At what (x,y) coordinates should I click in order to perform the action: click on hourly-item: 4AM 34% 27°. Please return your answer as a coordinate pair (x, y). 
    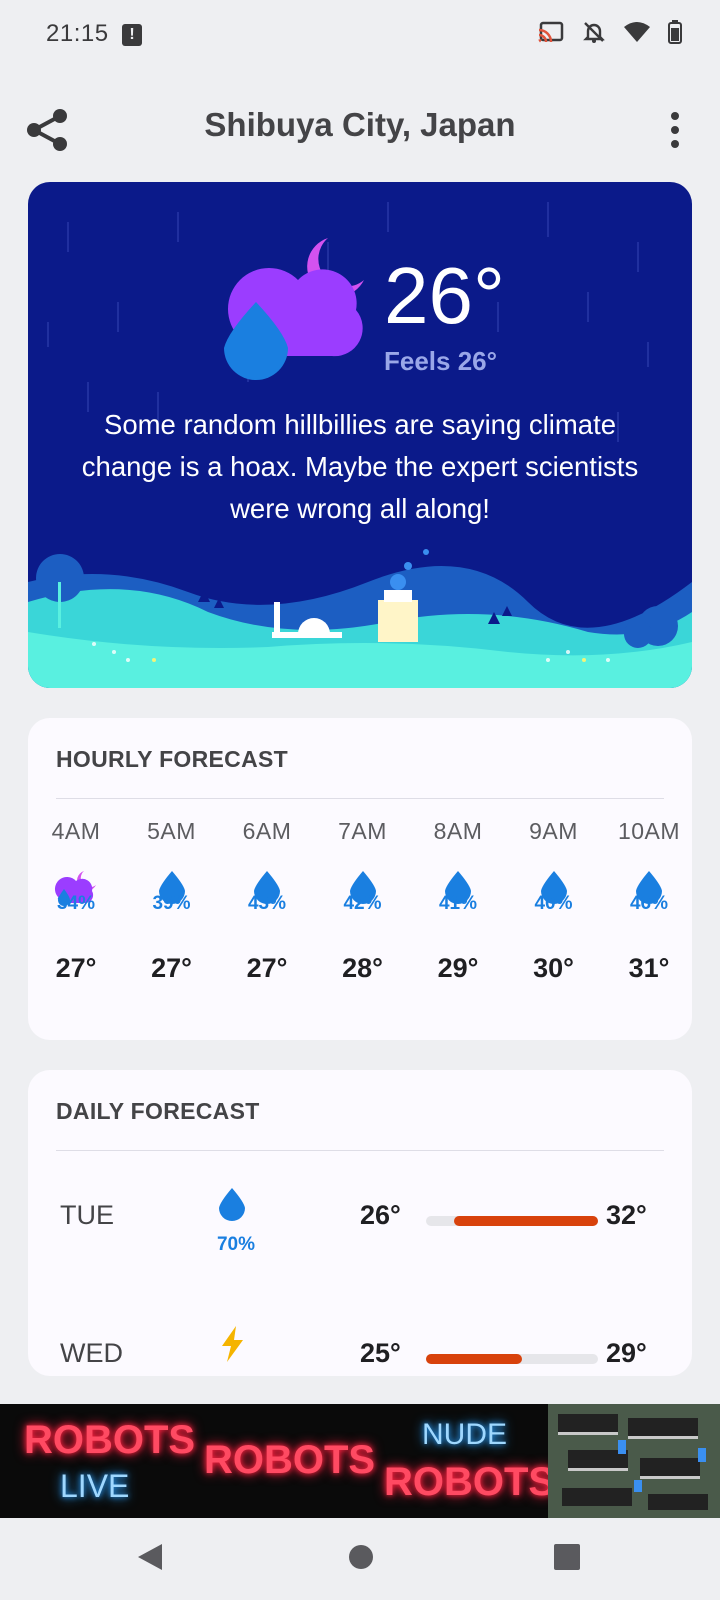
    Looking at the image, I should click on (77, 901).